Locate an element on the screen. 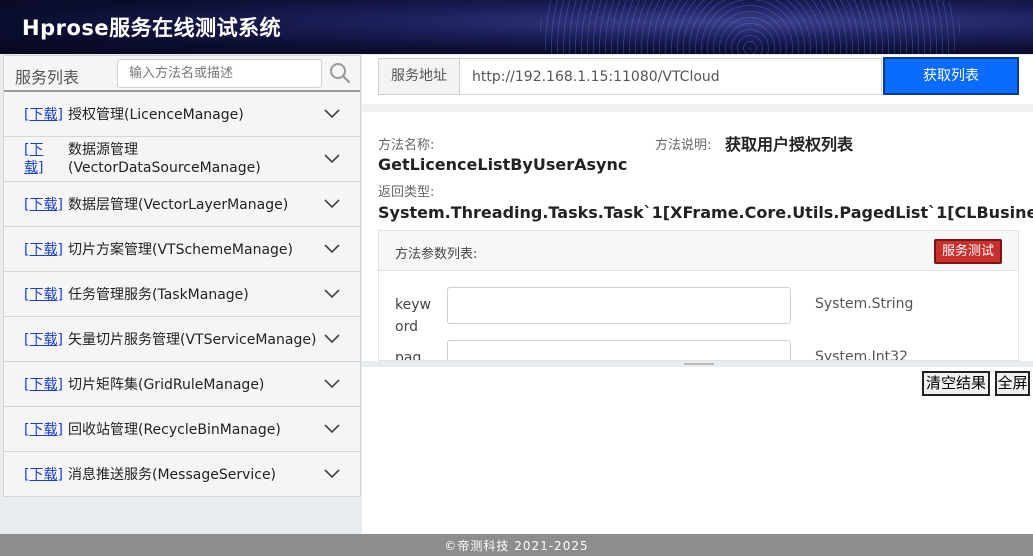  copyright-text: ©帝测科技 2021-2025 is located at coordinates (516, 546).